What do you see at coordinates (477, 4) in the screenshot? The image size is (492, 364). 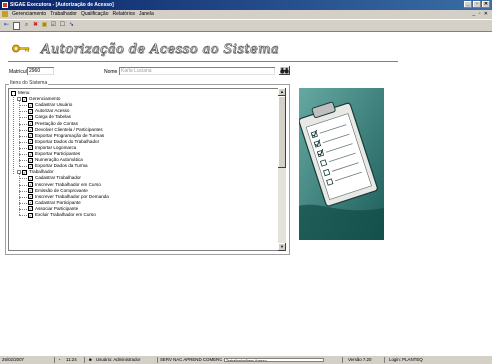 I see `maximize-button: ▫` at bounding box center [477, 4].